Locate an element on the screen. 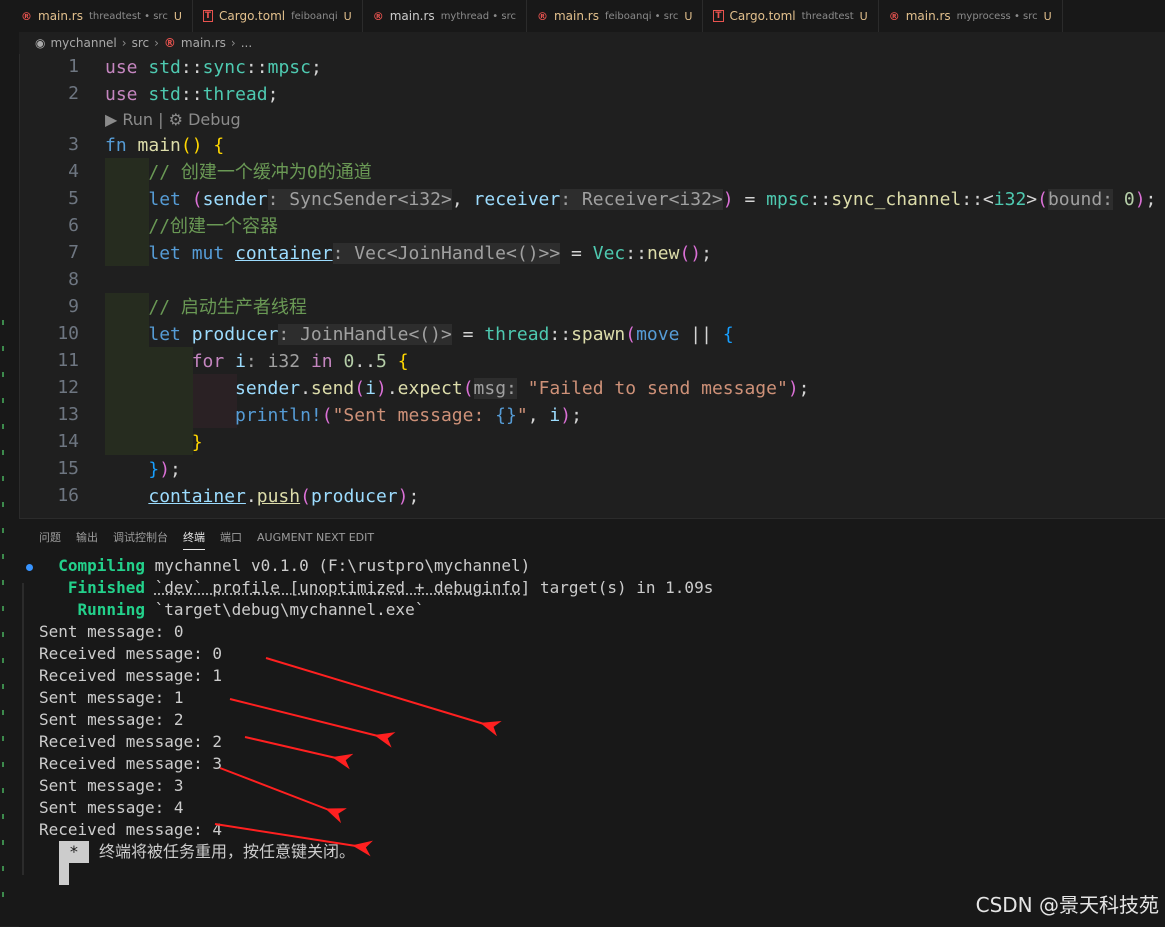  terminal-output-line: Received message: 4 is located at coordinates (131, 829).